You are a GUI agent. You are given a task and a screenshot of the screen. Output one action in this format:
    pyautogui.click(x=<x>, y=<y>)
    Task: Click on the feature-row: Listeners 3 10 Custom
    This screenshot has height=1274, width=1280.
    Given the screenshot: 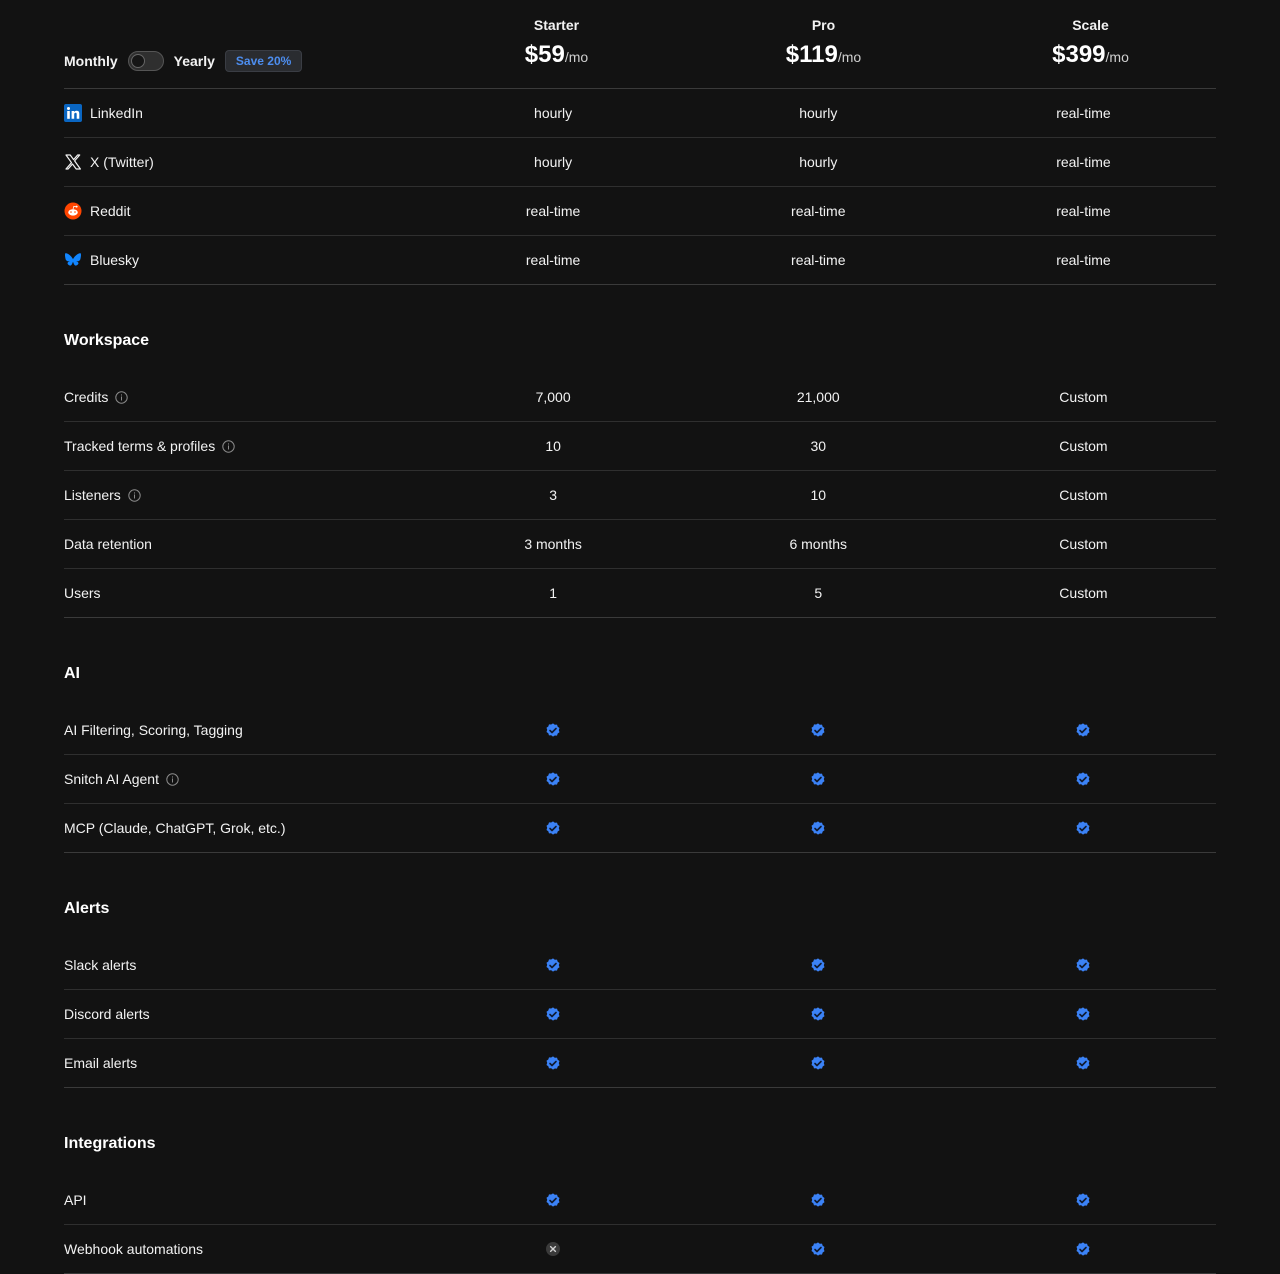 What is the action you would take?
    pyautogui.click(x=640, y=495)
    